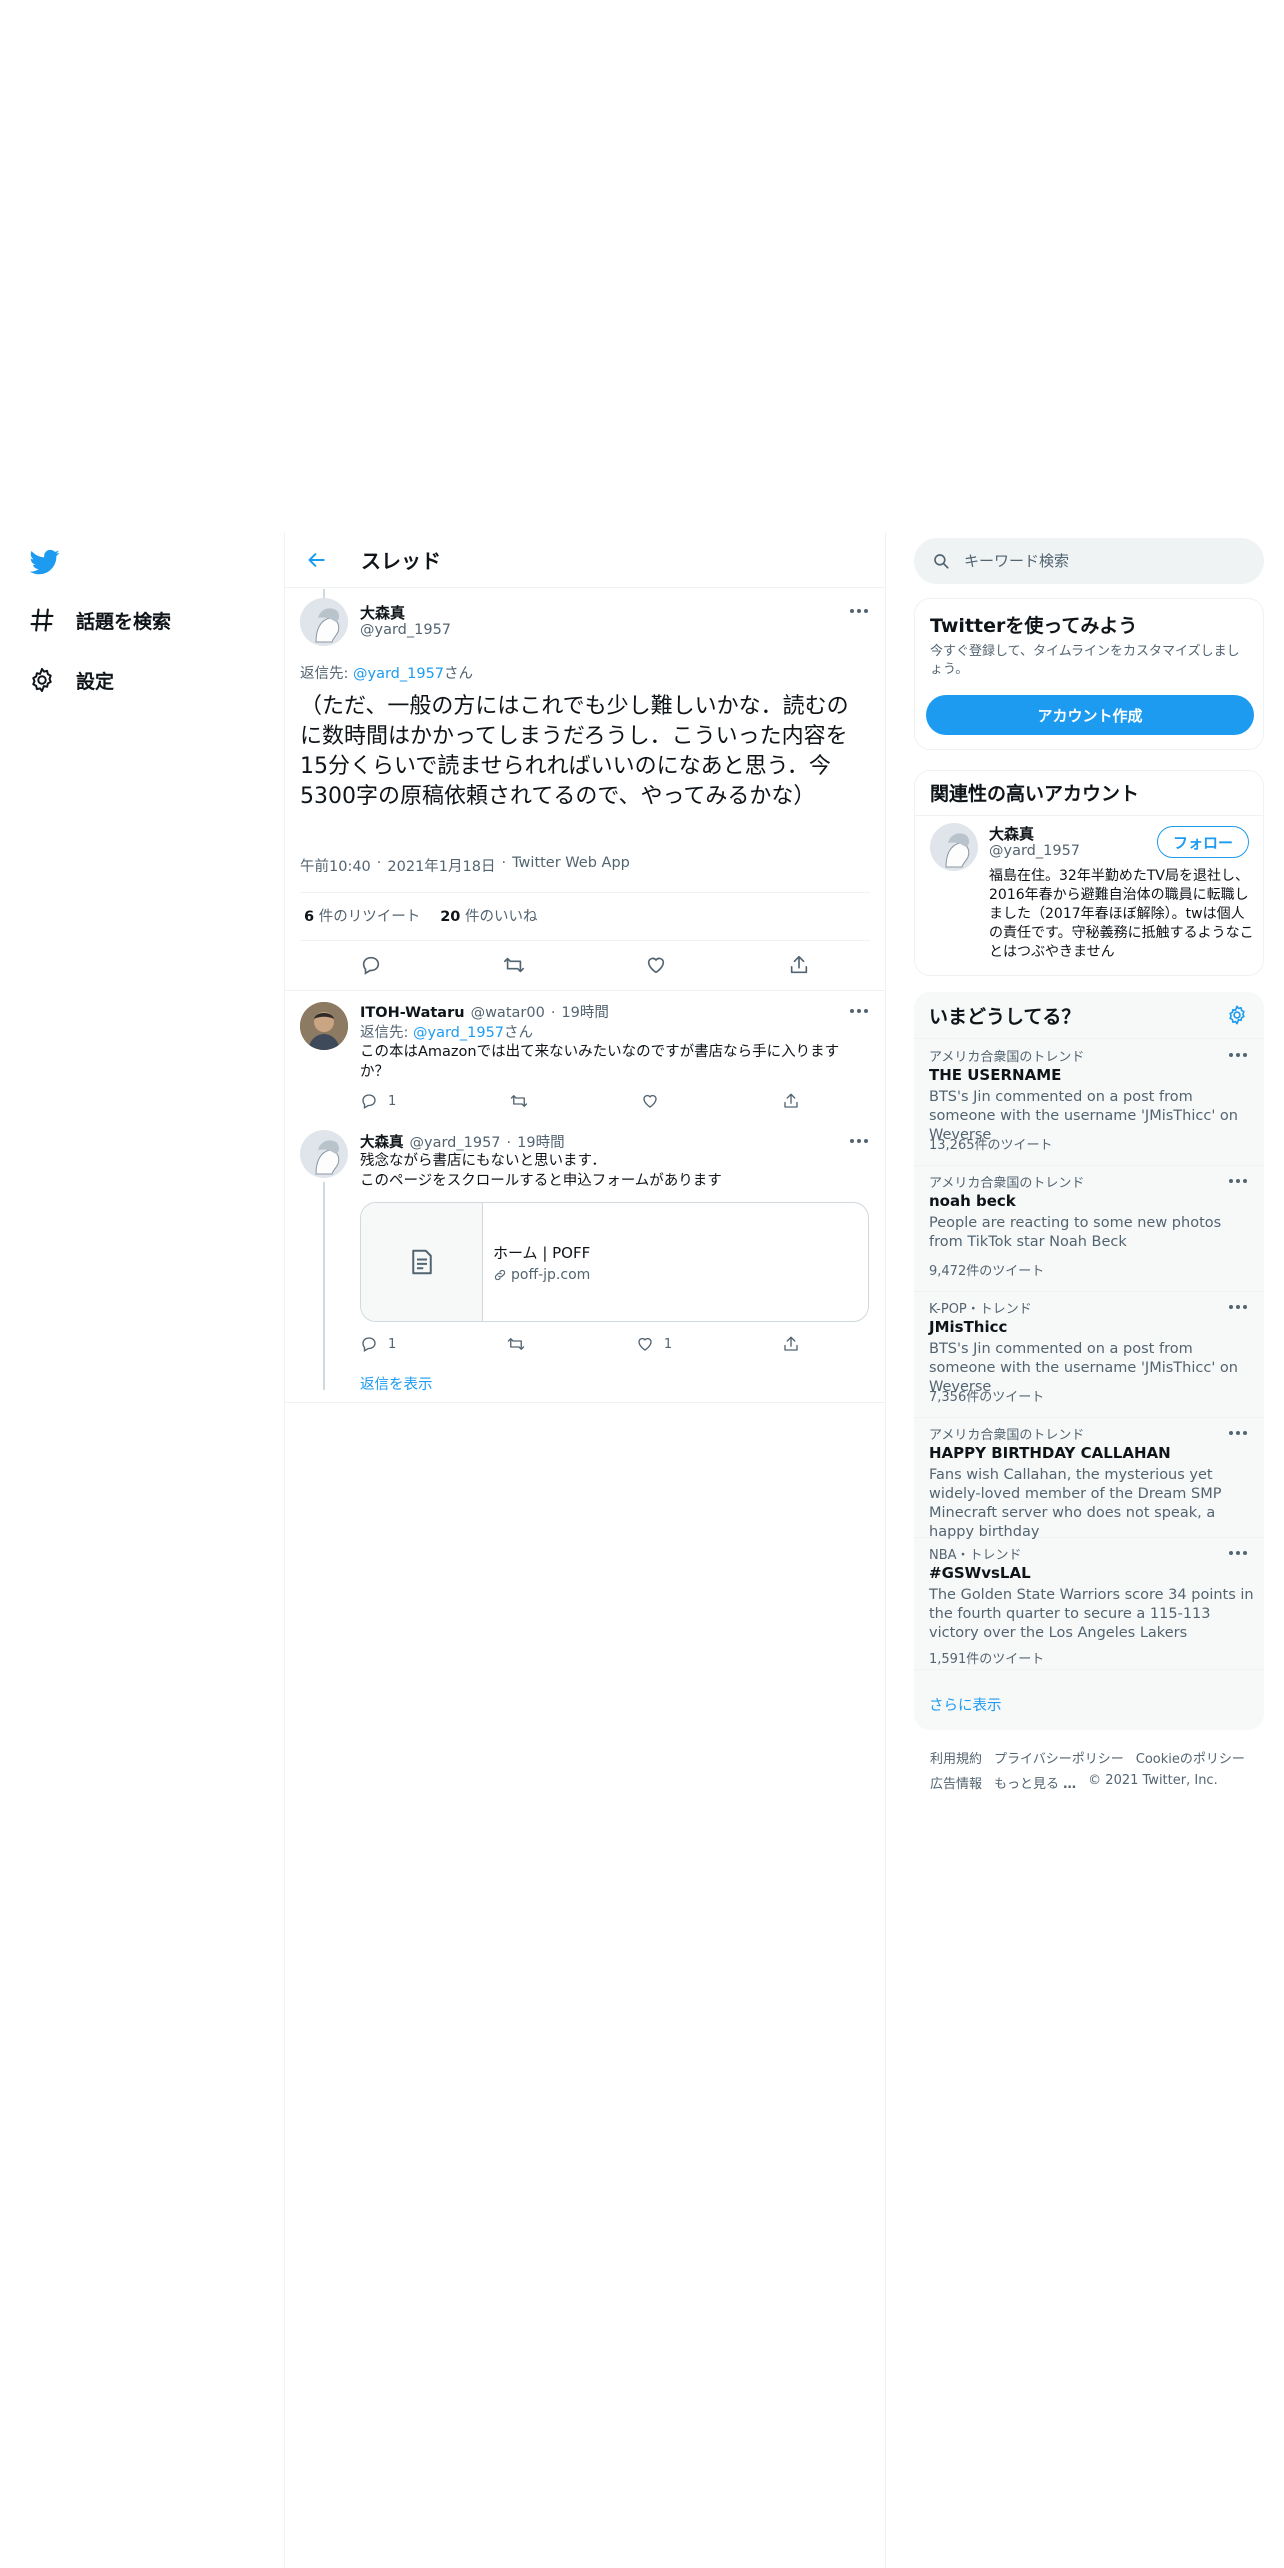 The height and width of the screenshot is (2568, 1284). I want to click on page-title: スレッド, so click(401, 561).